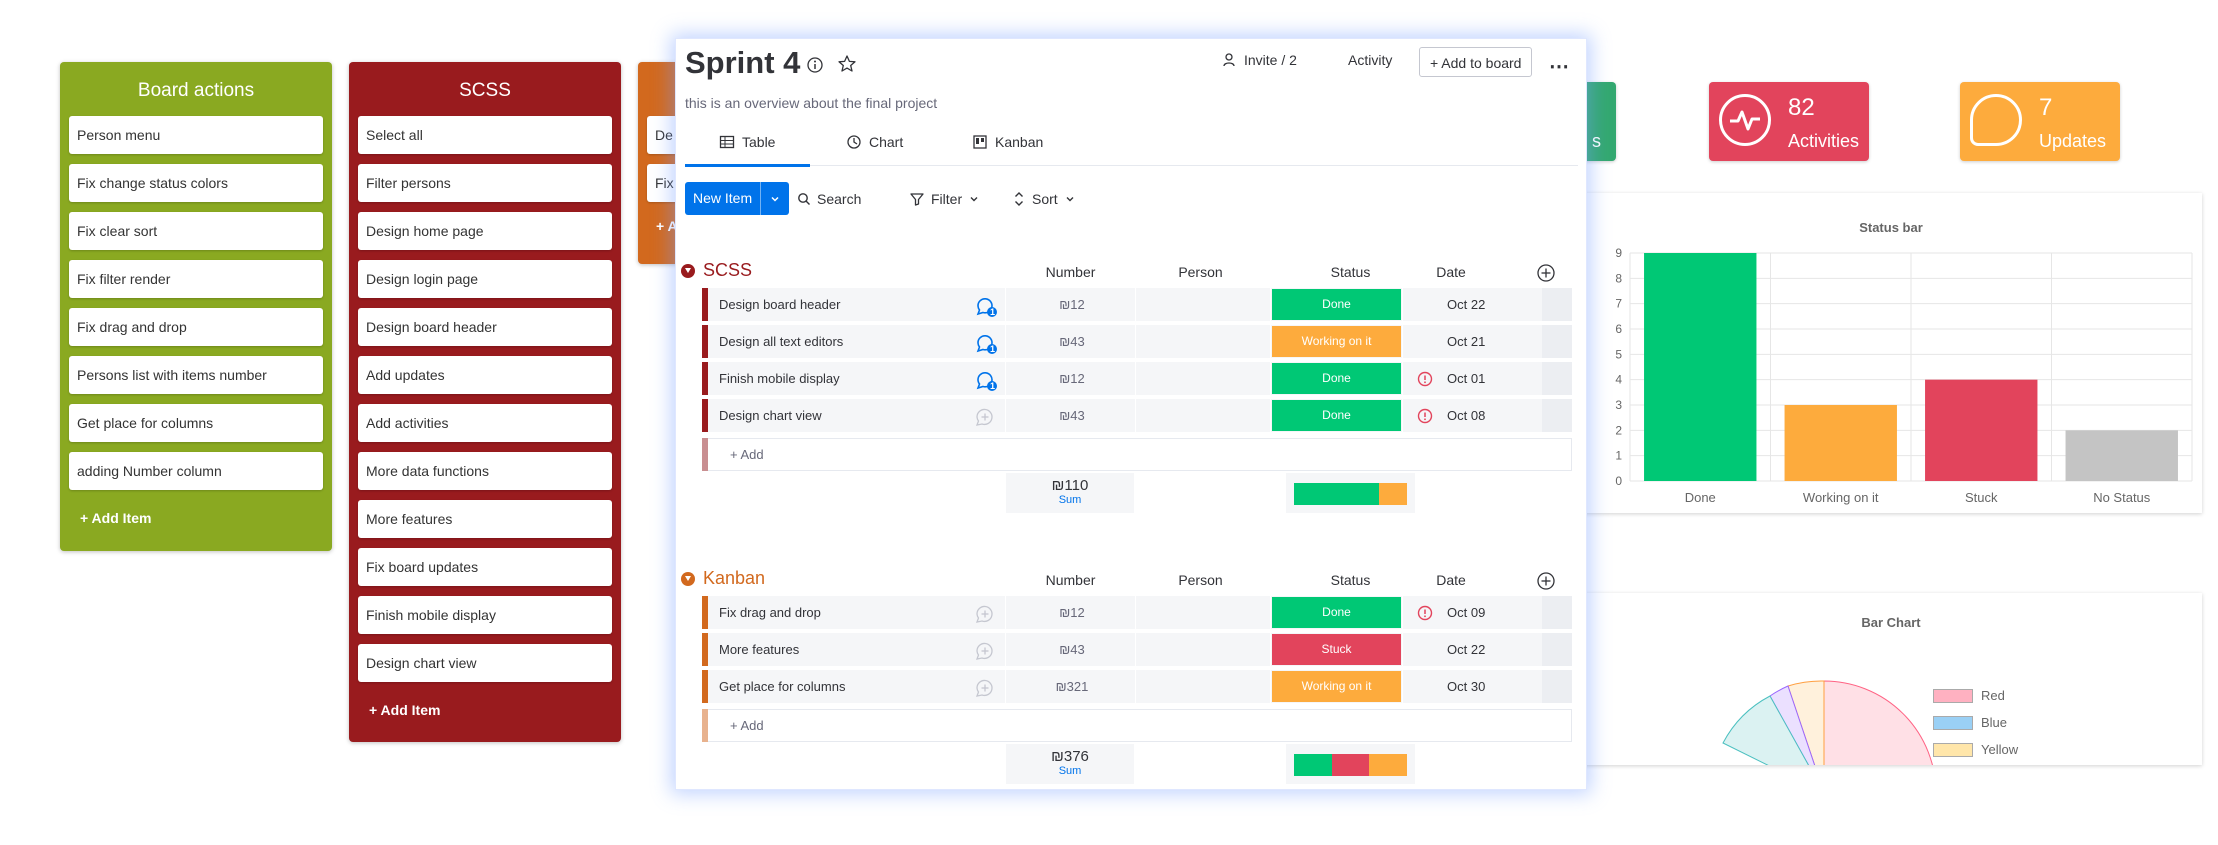  Describe the element at coordinates (1477, 378) in the screenshot. I see `date-cell: Oct 01` at that location.